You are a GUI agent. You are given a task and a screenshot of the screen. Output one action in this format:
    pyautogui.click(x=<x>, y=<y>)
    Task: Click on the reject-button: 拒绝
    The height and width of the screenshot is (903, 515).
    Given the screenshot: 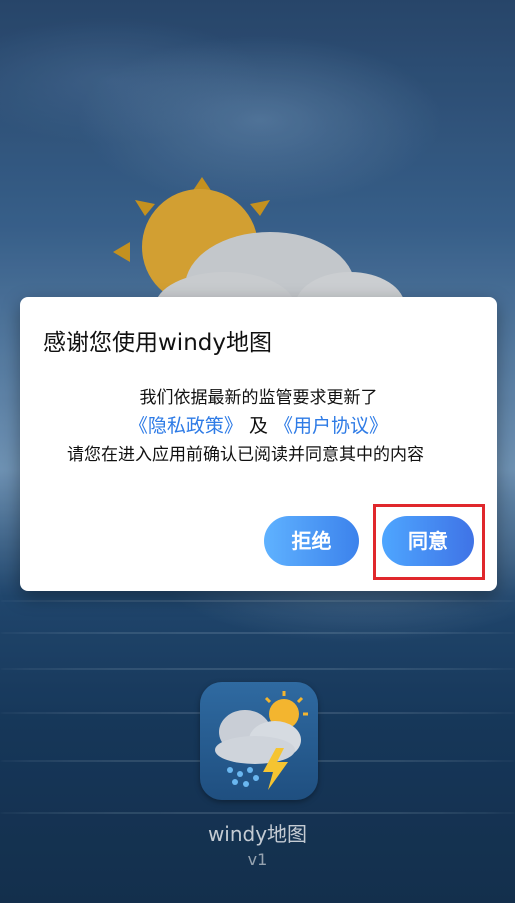 What is the action you would take?
    pyautogui.click(x=311, y=541)
    